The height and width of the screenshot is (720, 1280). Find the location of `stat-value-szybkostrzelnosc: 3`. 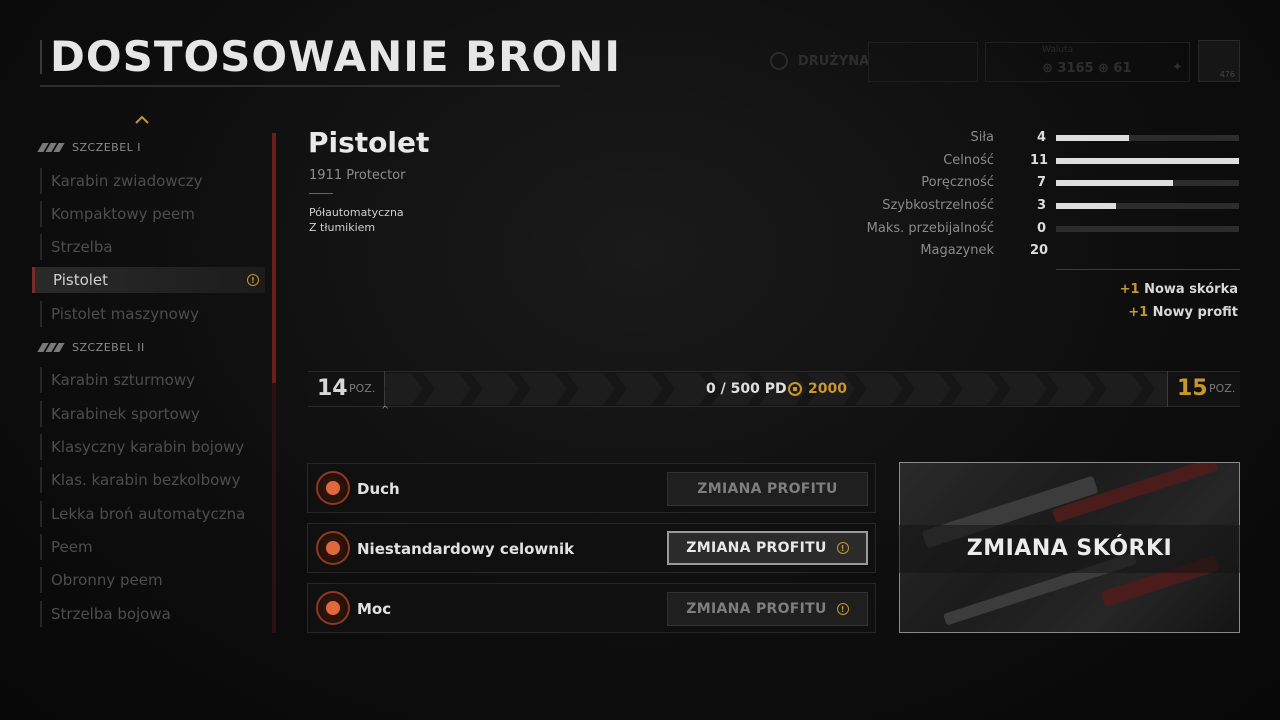

stat-value-szybkostrzelnosc: 3 is located at coordinates (1041, 205).